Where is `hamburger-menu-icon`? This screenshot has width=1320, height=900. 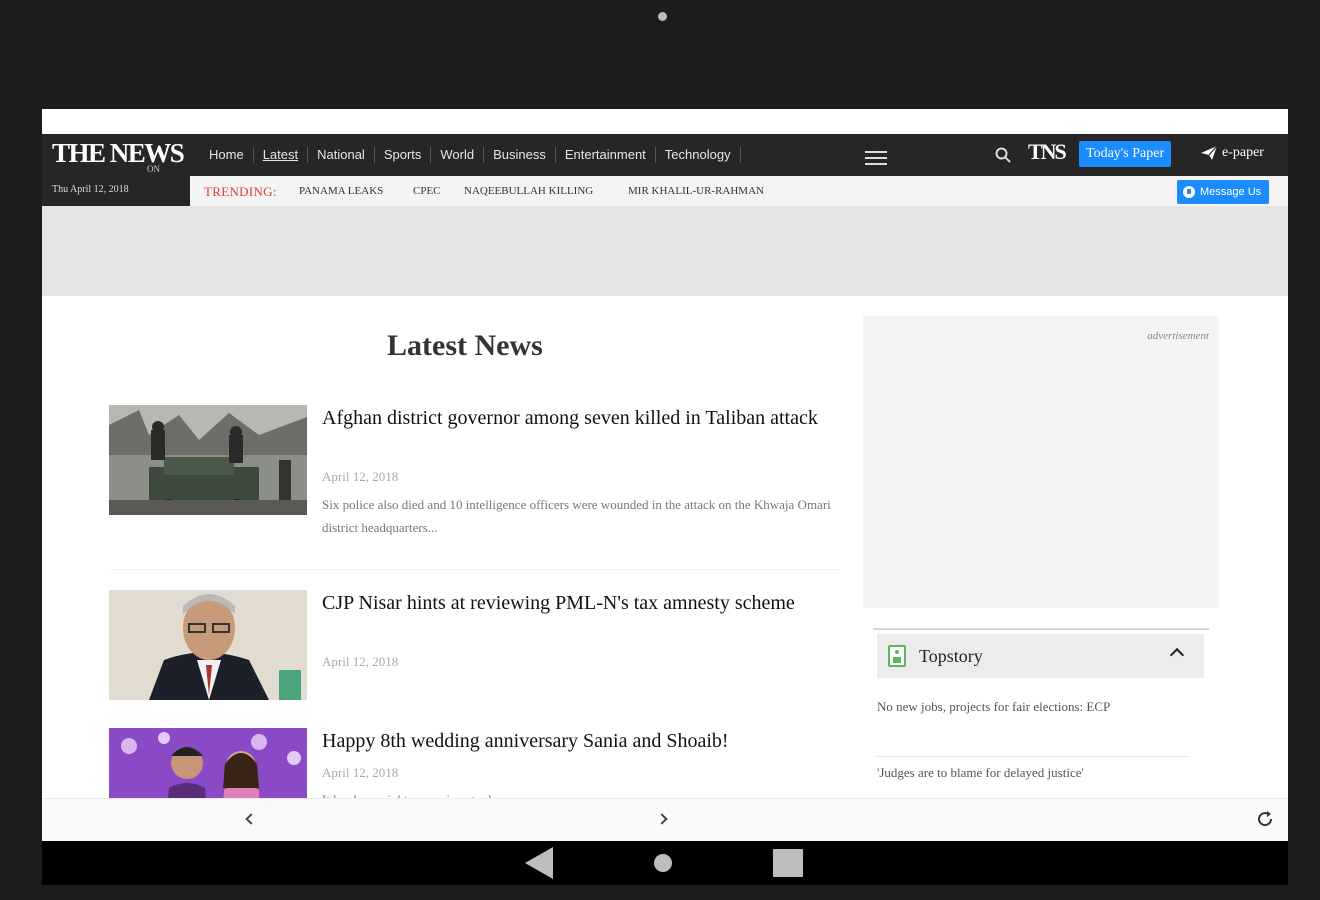 hamburger-menu-icon is located at coordinates (876, 158).